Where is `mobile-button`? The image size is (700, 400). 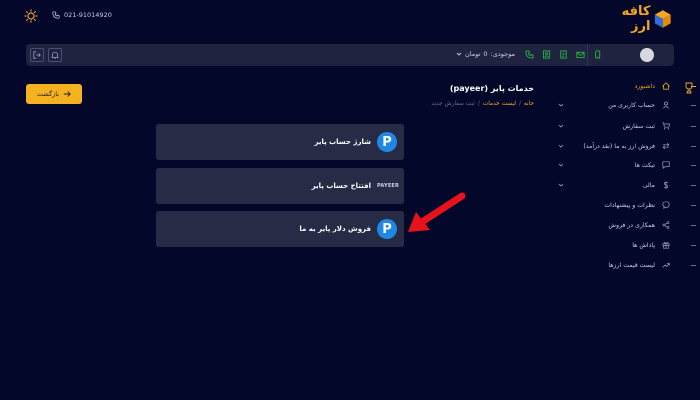 mobile-button is located at coordinates (597, 54).